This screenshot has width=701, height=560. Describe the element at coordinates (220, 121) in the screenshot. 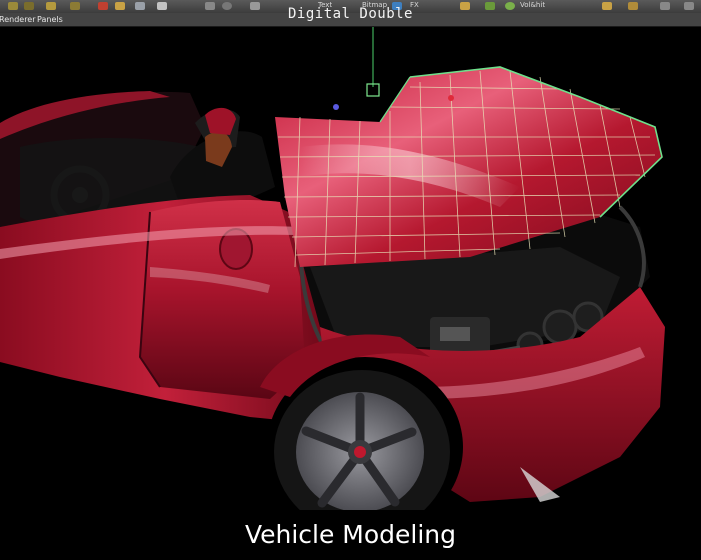

I see `side-mirror` at that location.